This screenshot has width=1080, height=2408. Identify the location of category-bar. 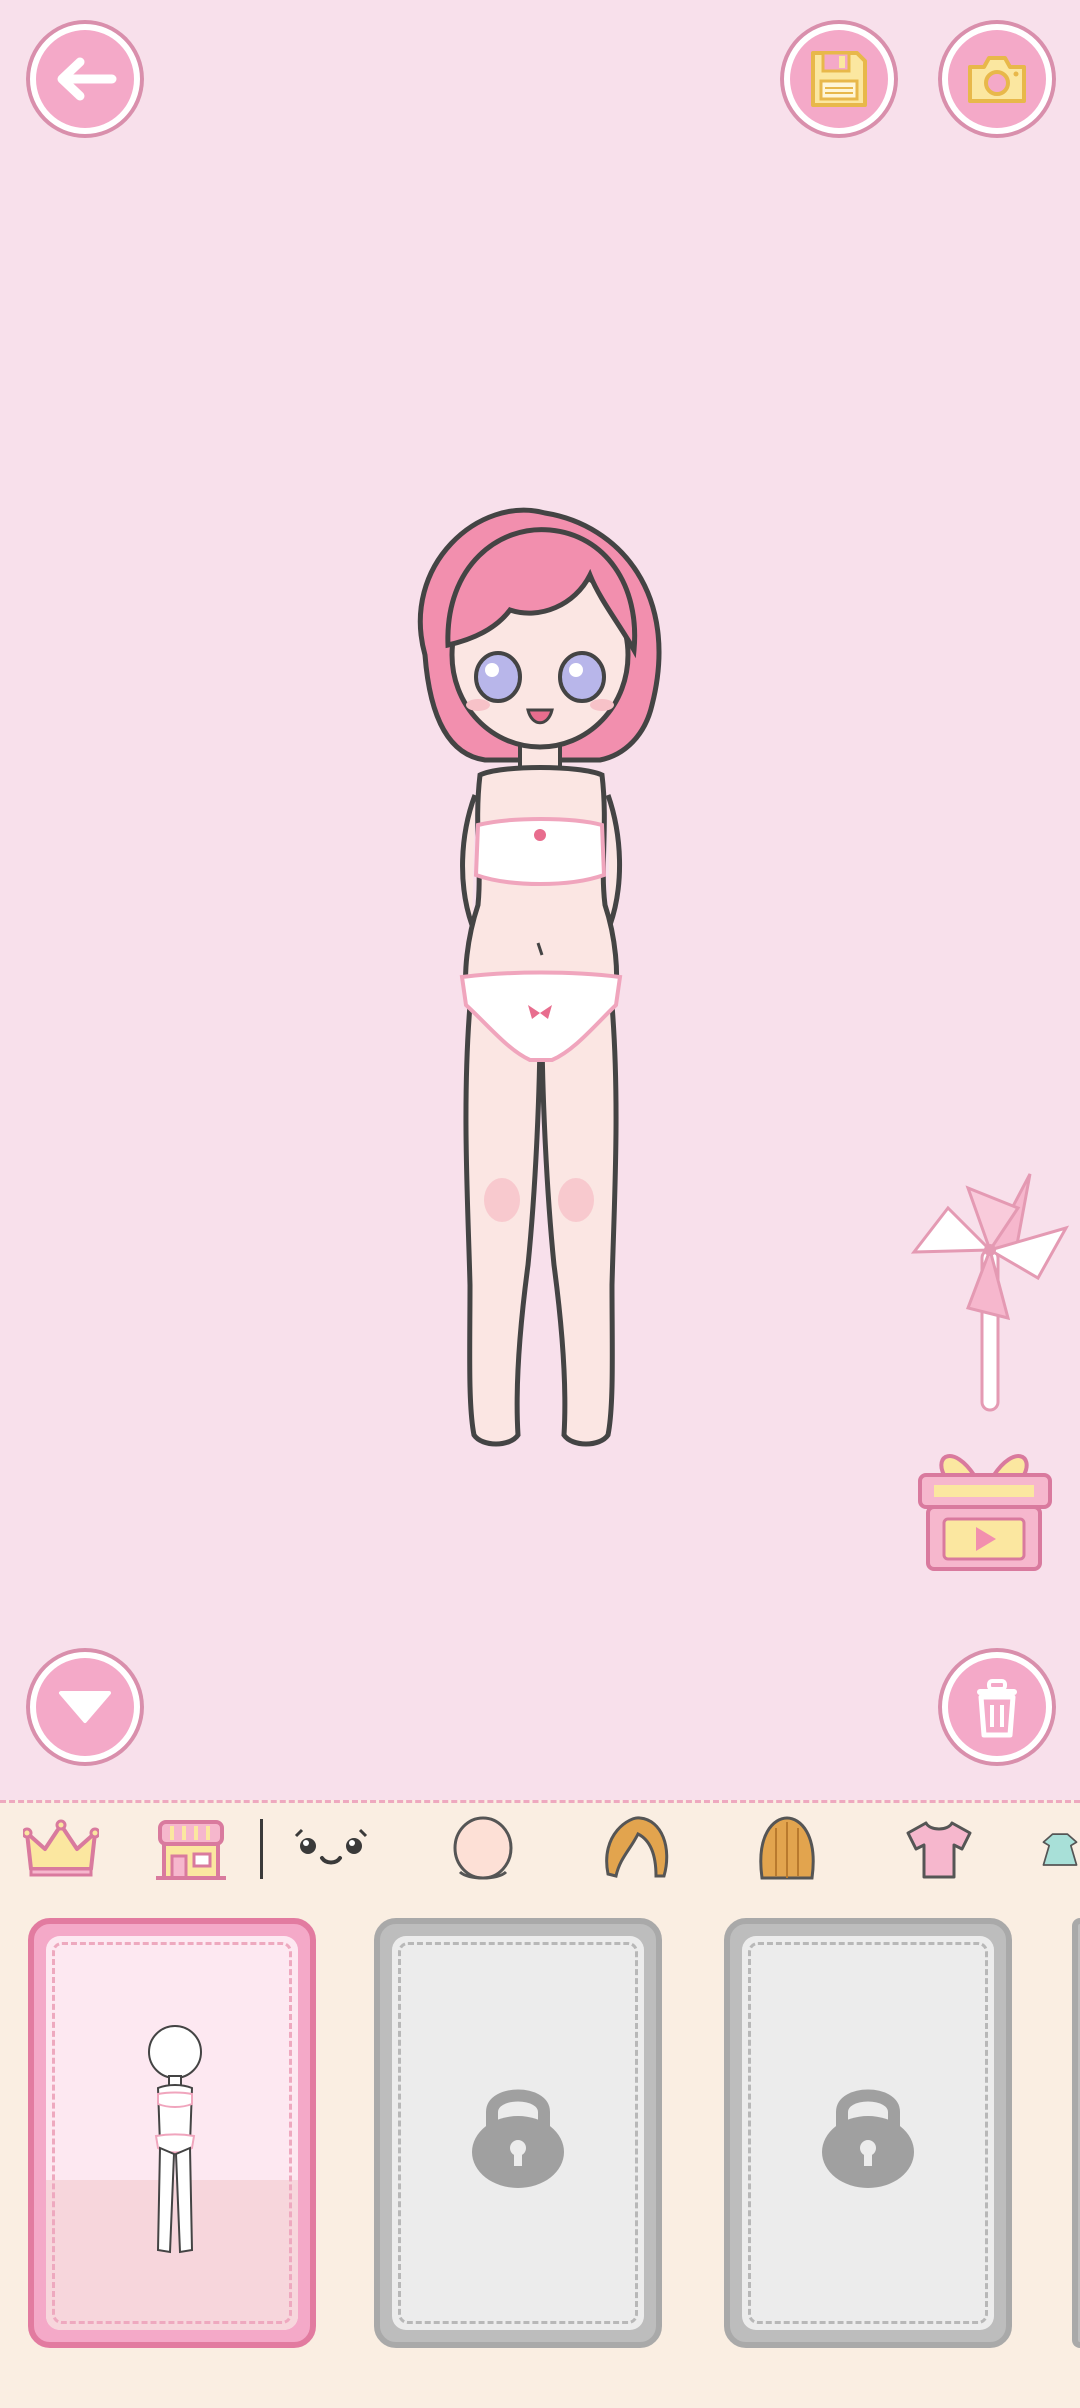
(540, 1849).